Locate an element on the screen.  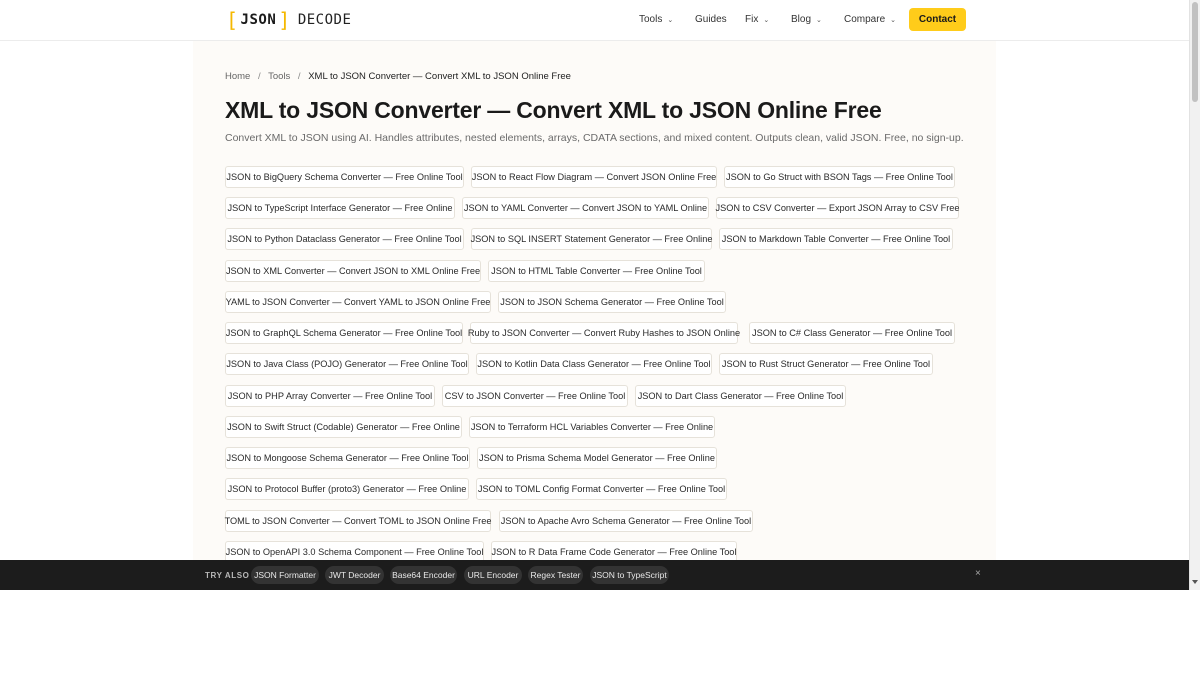
nav-fix: Fix ⌄ is located at coordinates (757, 19).